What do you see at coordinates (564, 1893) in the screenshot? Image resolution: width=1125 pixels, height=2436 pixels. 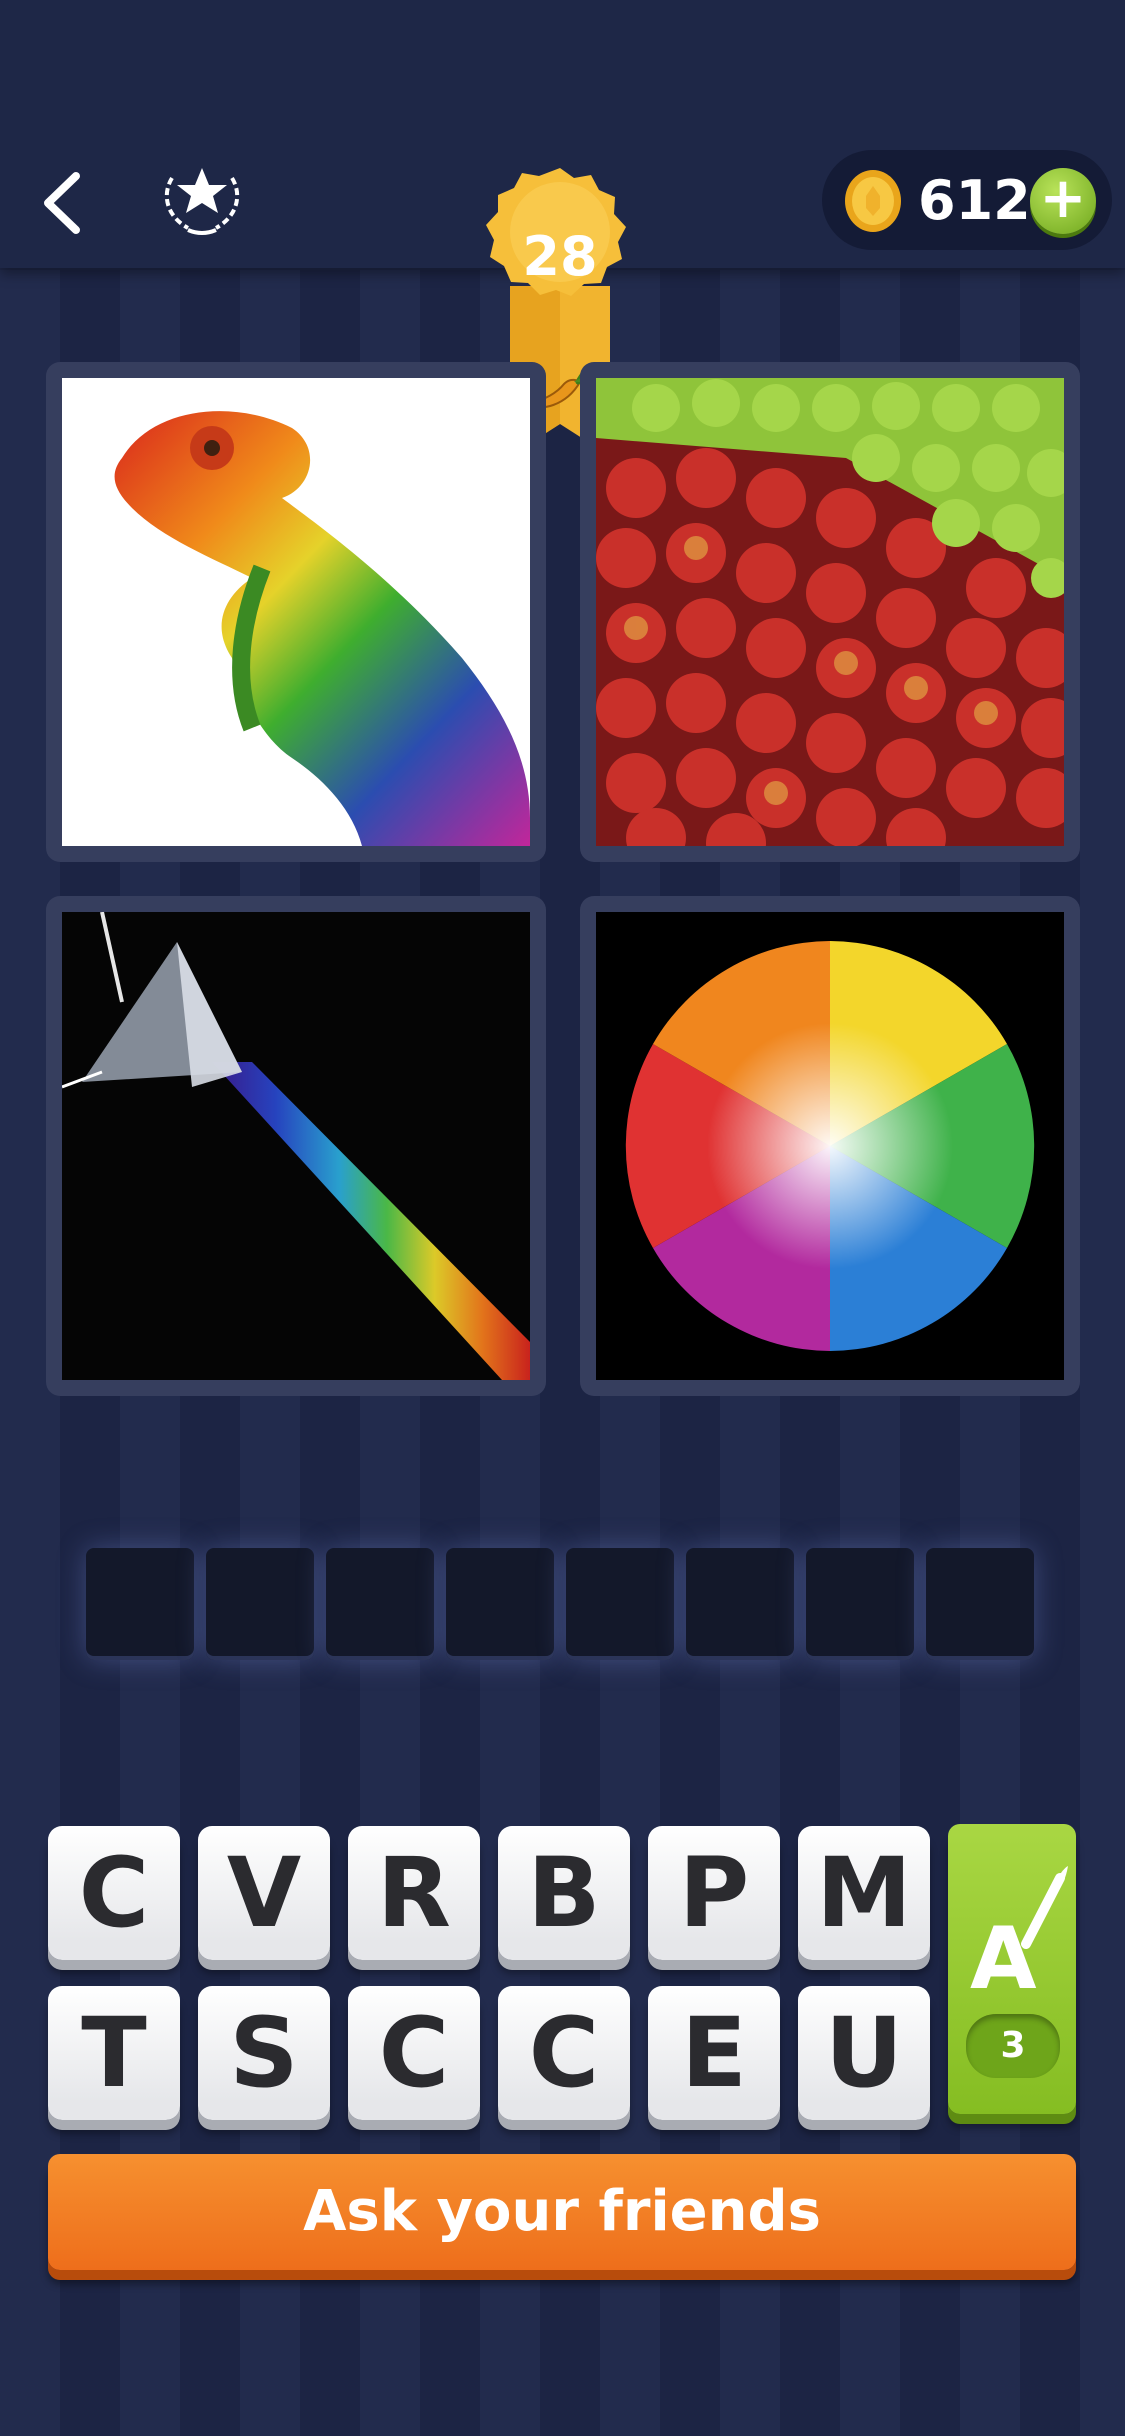 I see `letter-key: B` at bounding box center [564, 1893].